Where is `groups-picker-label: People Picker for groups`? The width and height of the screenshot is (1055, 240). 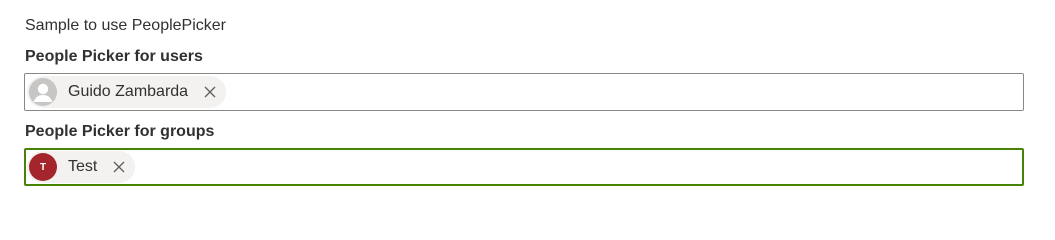 groups-picker-label: People Picker for groups is located at coordinates (120, 131).